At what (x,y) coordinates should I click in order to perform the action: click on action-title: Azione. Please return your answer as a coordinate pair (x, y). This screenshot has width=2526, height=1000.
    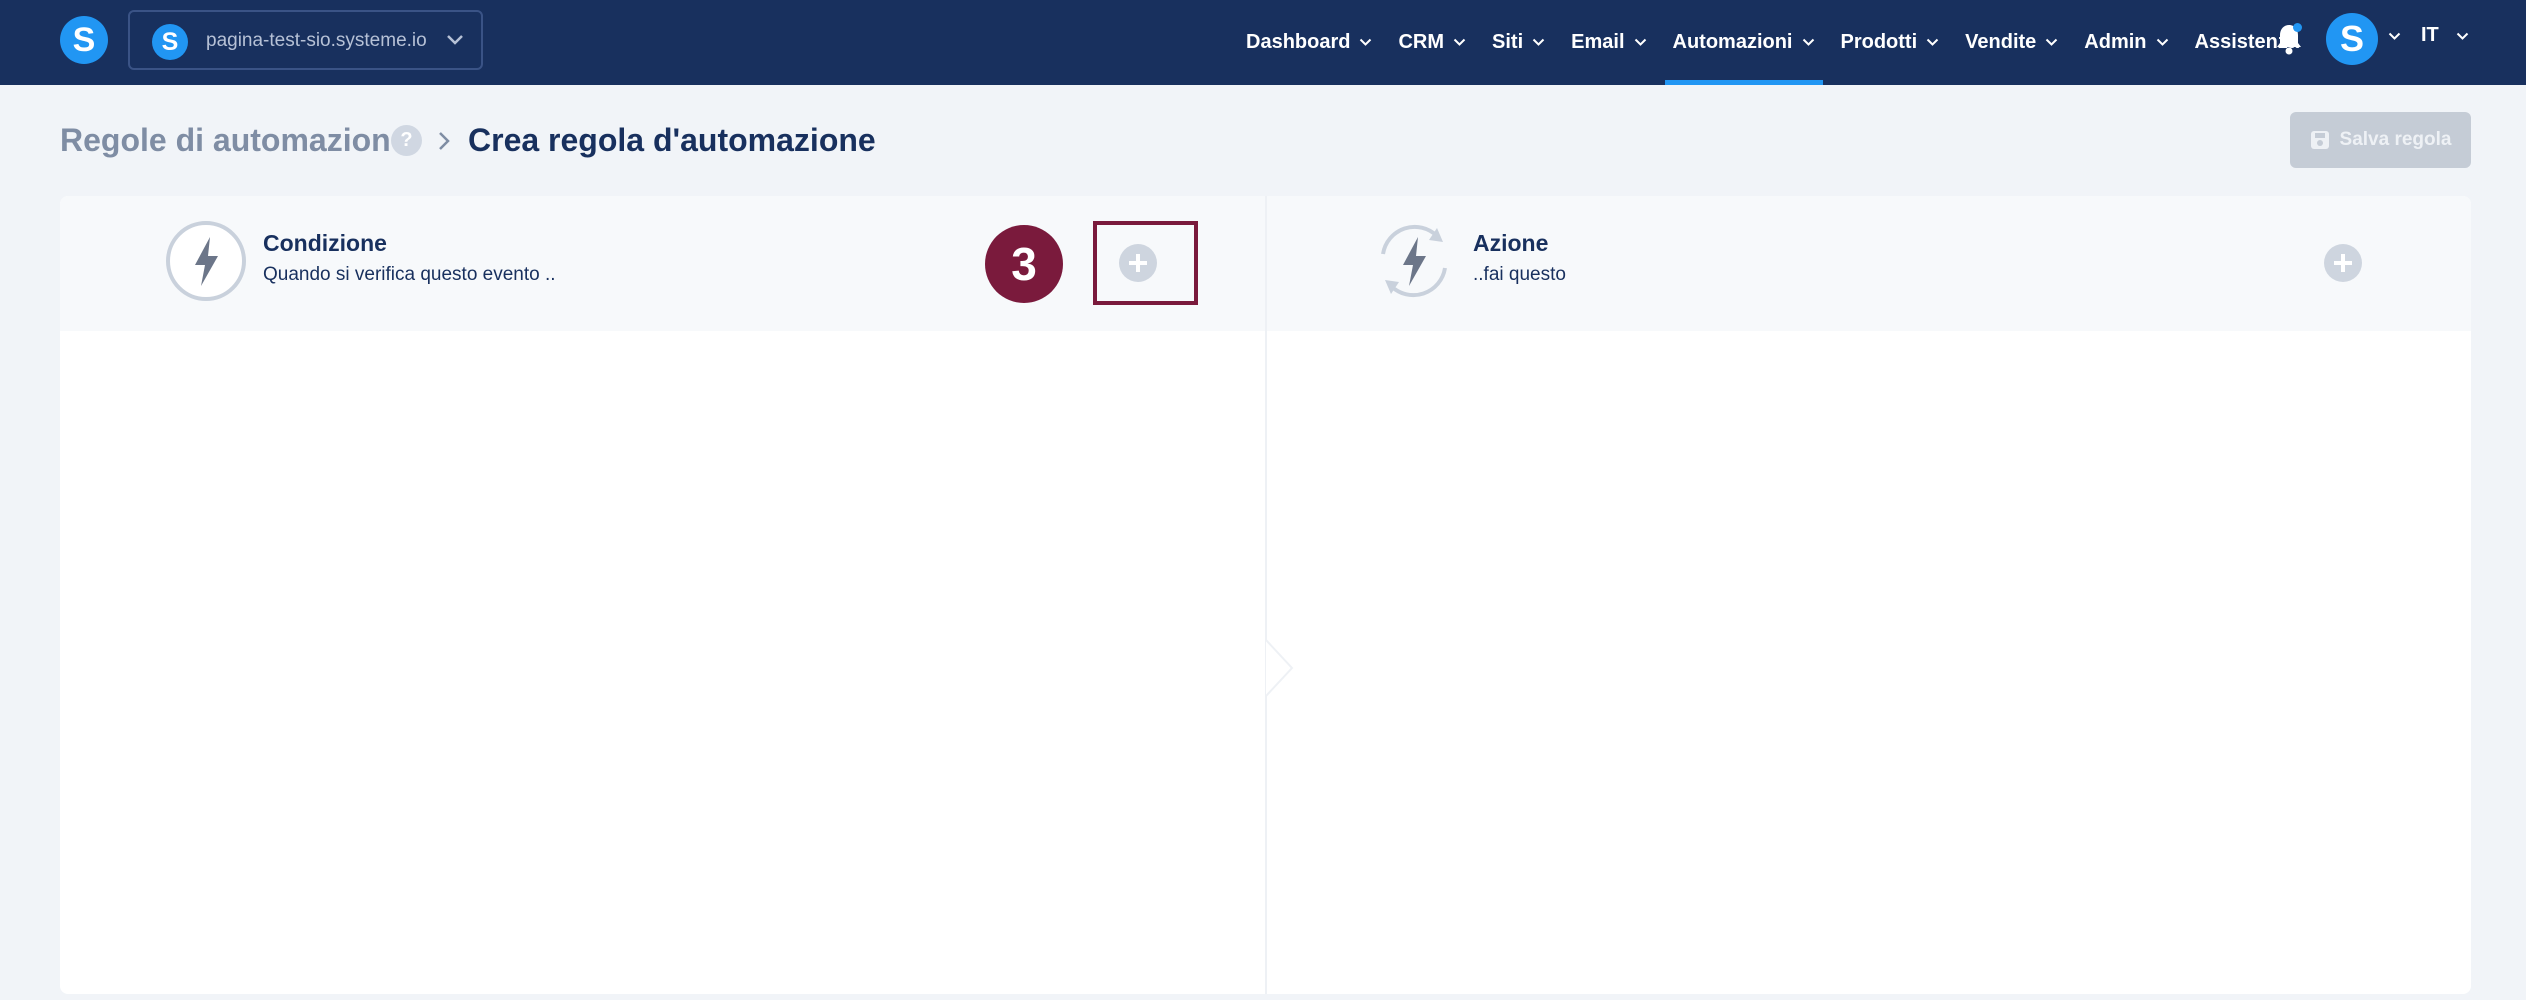
    Looking at the image, I should click on (1511, 243).